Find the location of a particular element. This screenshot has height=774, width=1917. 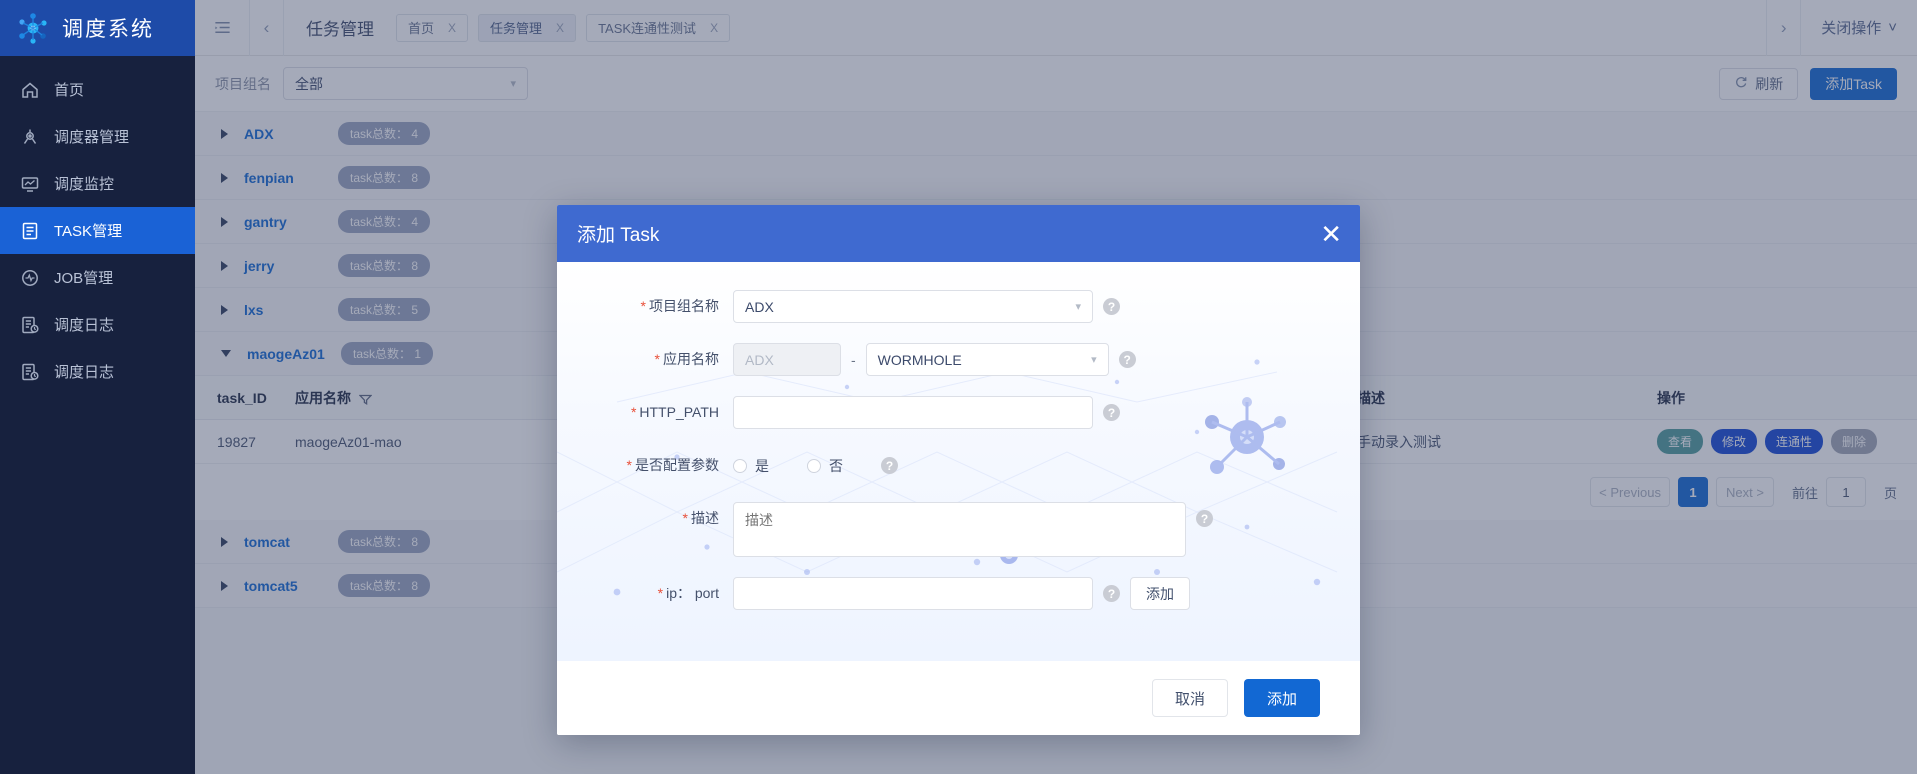

confirm-add-button: 添加 is located at coordinates (1282, 698).